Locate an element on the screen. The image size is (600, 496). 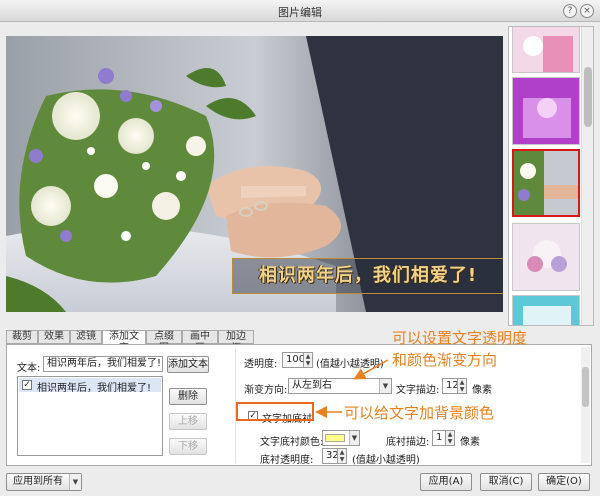
cancel-button: 取消(C) is located at coordinates (506, 482).